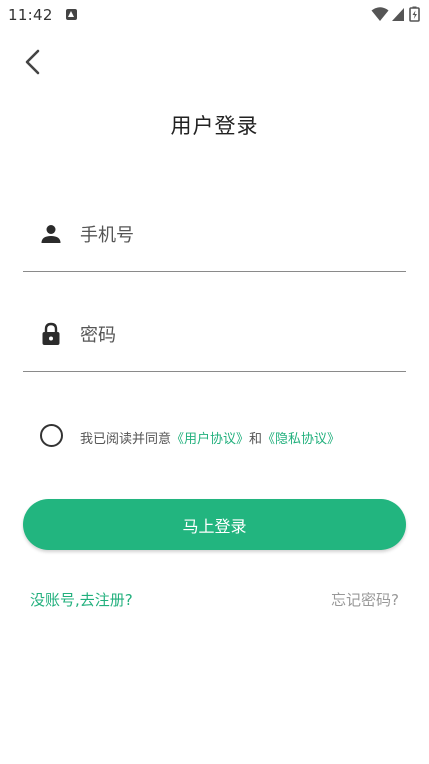  What do you see at coordinates (51, 435) in the screenshot?
I see `agree-radio` at bounding box center [51, 435].